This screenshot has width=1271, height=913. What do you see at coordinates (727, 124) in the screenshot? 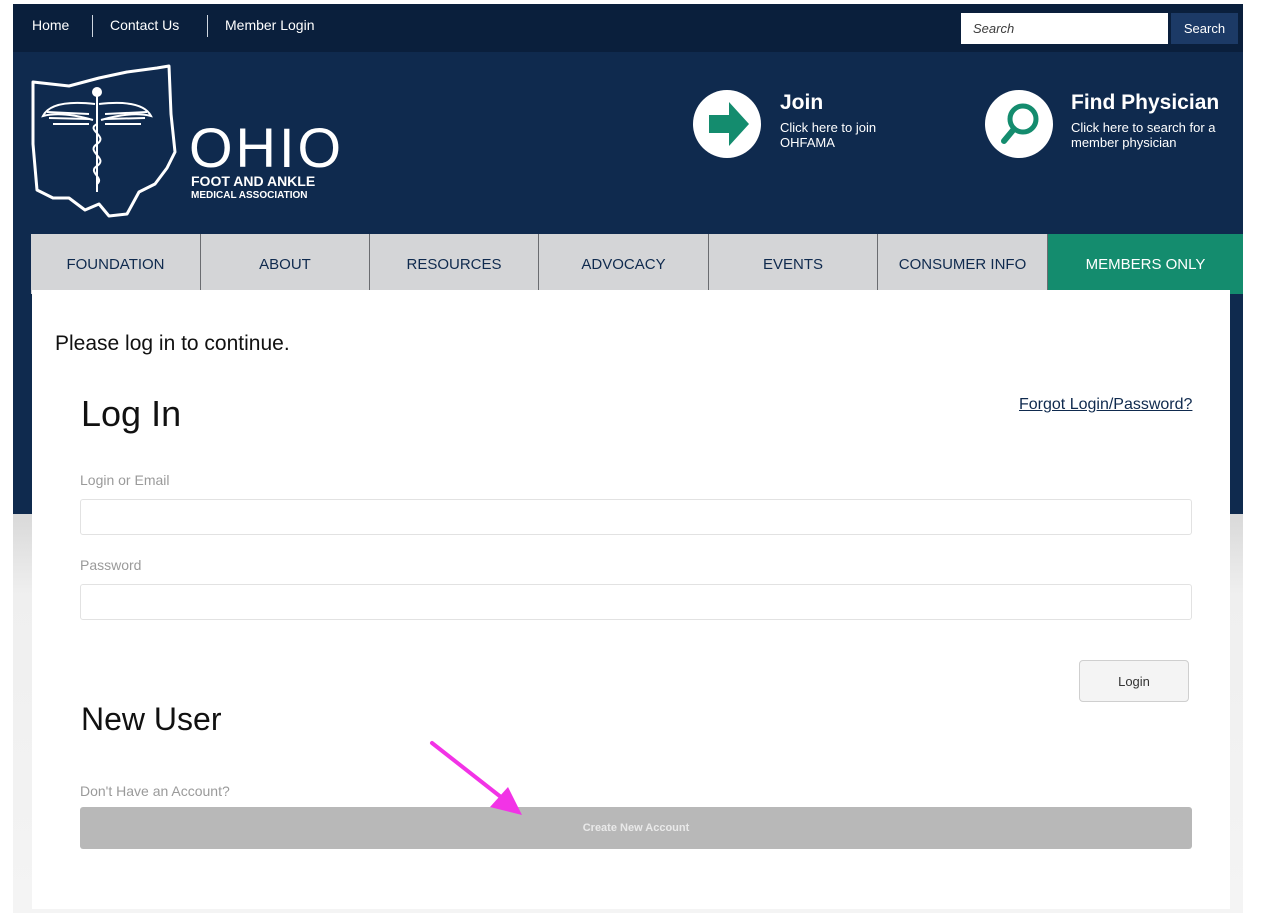
I see `arrow-right-icon` at bounding box center [727, 124].